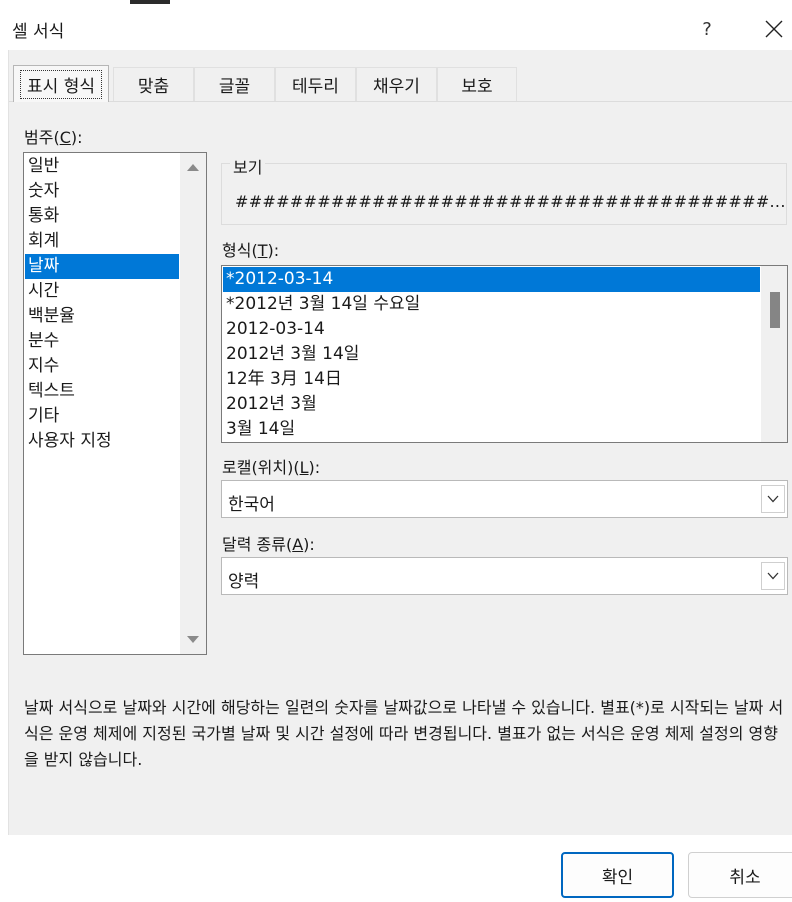  Describe the element at coordinates (400, 101) in the screenshot. I see `tab-divider` at that location.